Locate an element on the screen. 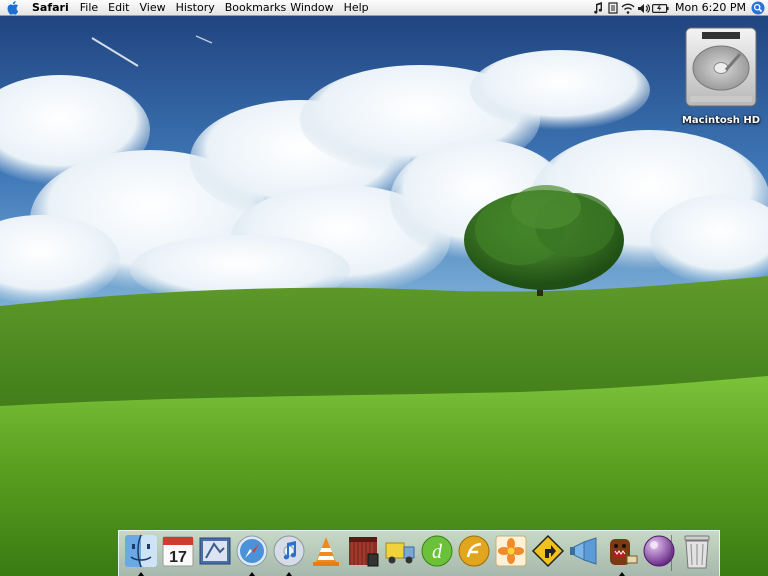 Image resolution: width=768 pixels, height=576 pixels. script-icon is located at coordinates (613, 8).